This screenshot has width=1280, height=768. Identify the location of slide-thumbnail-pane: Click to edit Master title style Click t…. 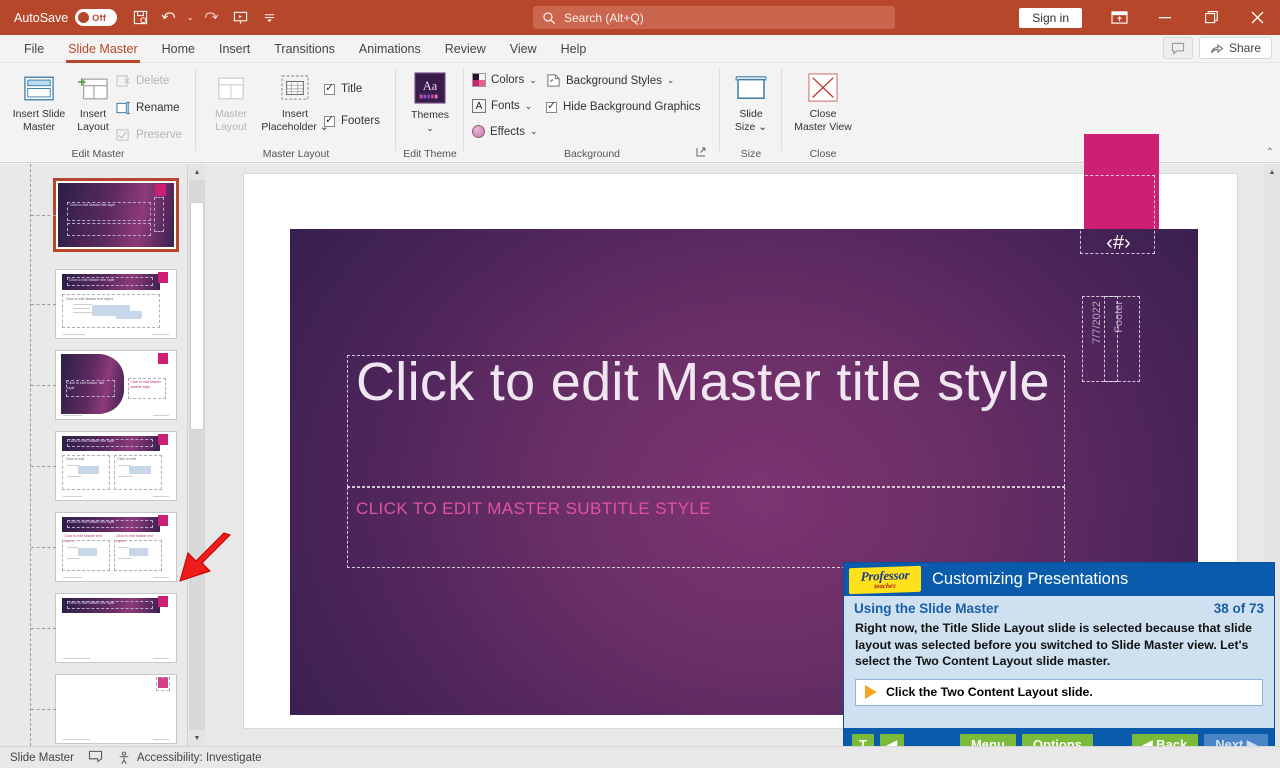
(94, 455).